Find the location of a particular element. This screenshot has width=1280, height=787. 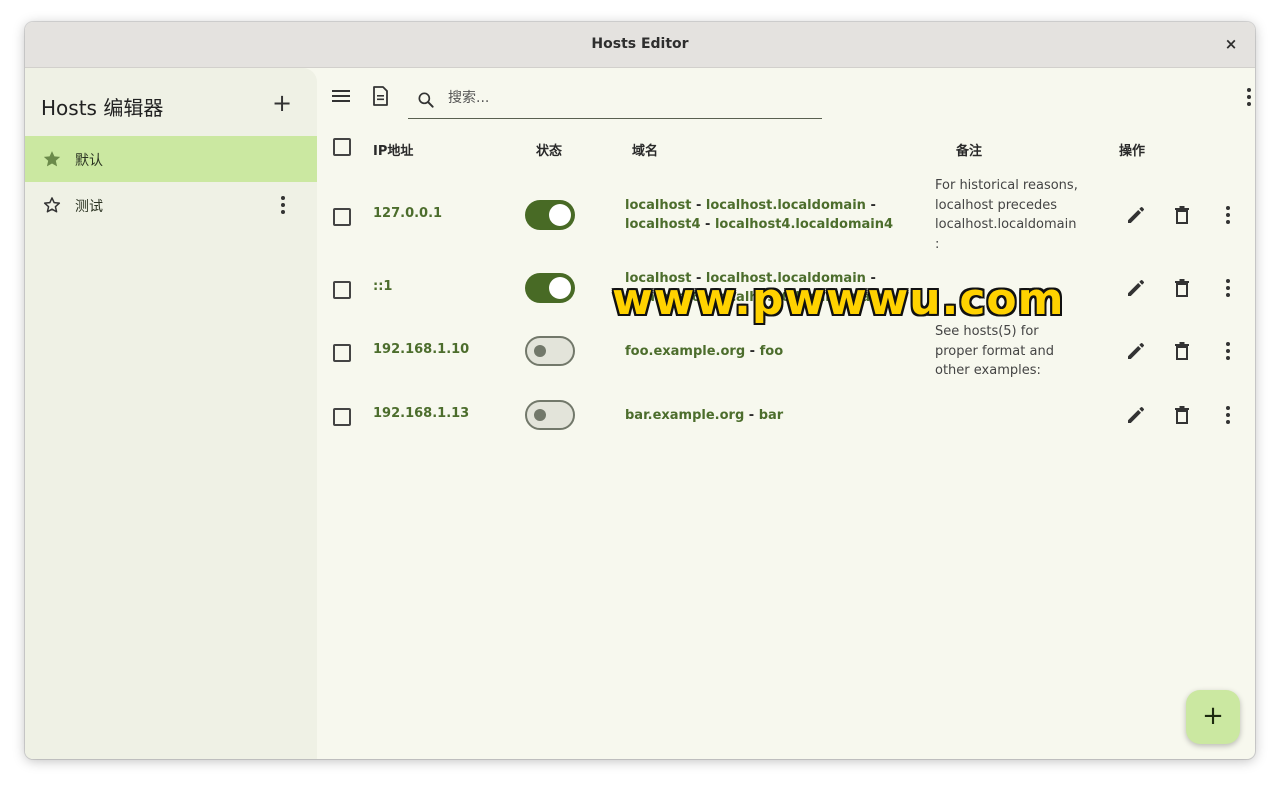

add-host-button: + is located at coordinates (1213, 717).